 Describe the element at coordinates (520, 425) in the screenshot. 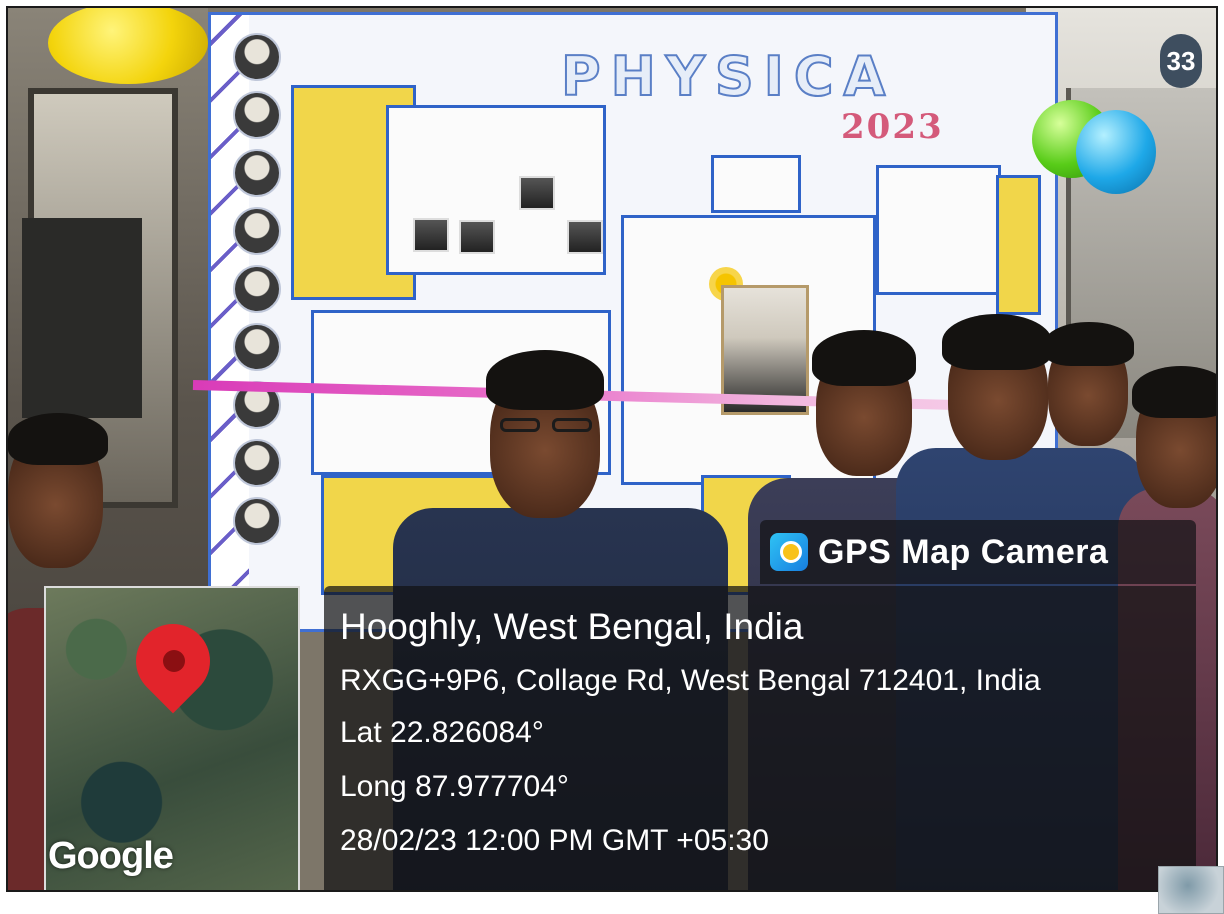

I see `glasses-left` at that location.